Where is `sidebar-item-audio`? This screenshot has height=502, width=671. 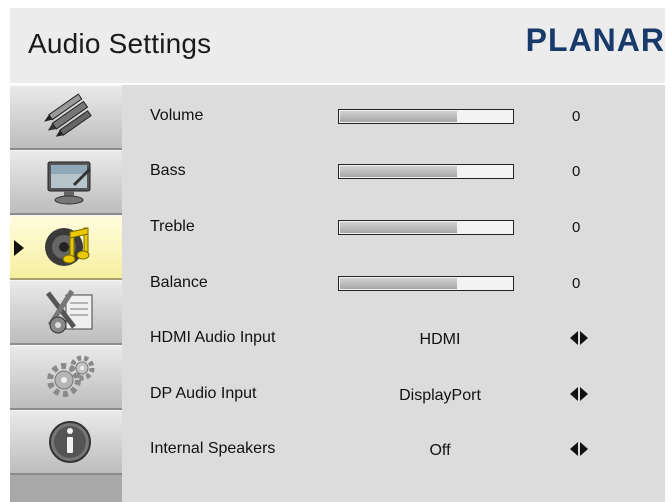
sidebar-item-audio is located at coordinates (66, 247).